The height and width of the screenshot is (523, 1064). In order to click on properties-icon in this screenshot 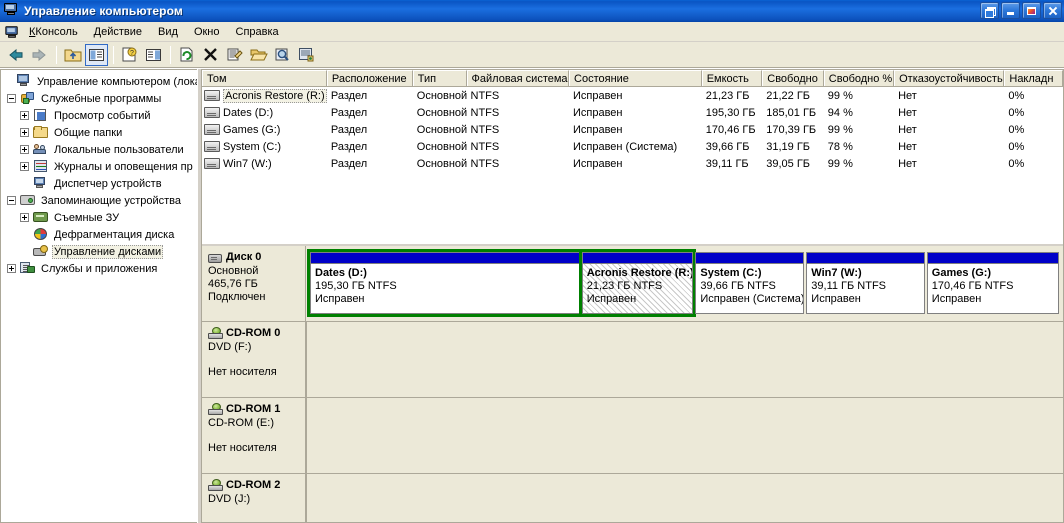, I will do `click(235, 54)`.